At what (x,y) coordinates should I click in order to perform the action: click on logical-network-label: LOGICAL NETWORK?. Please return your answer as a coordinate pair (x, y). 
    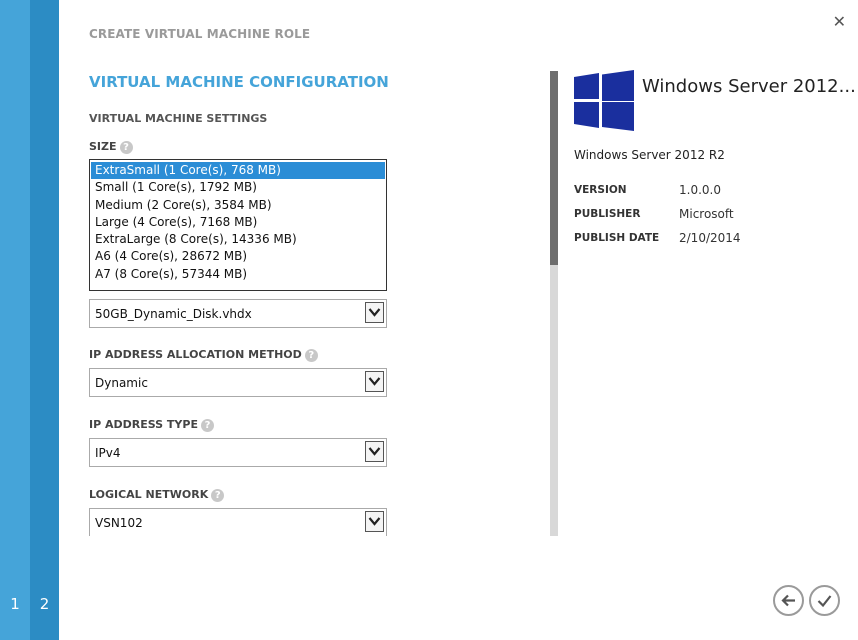
    Looking at the image, I should click on (157, 495).